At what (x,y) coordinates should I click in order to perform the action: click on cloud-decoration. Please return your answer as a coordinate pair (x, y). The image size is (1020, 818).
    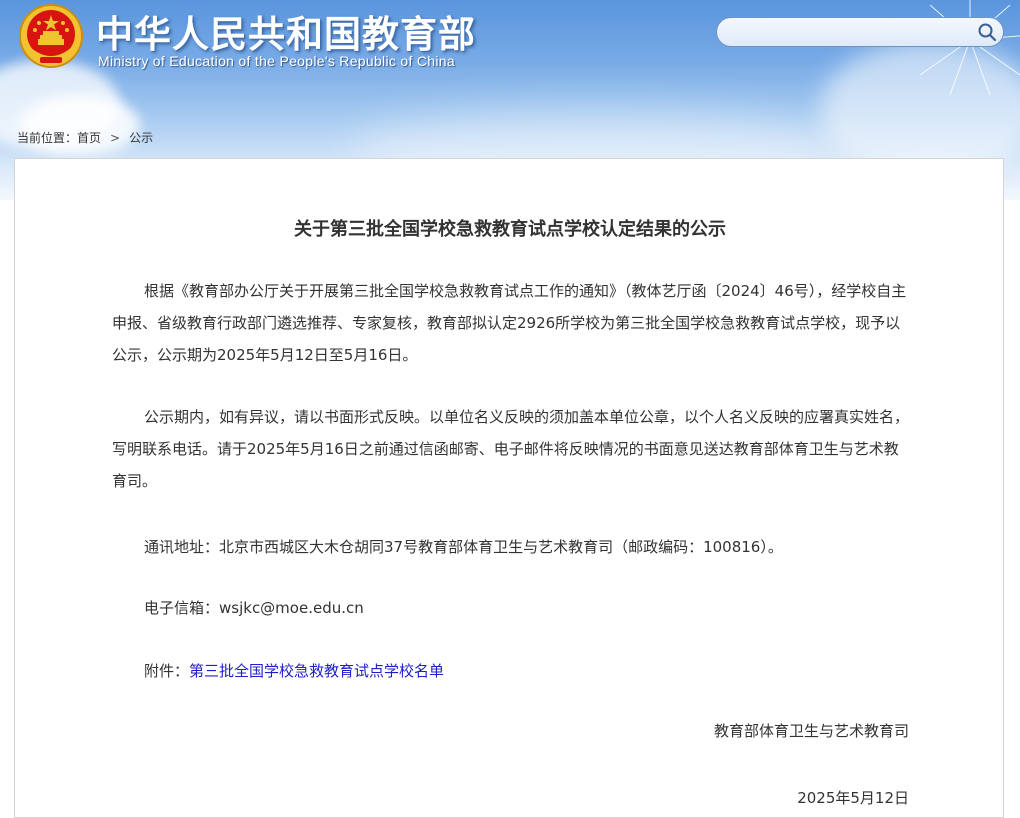
    Looking at the image, I should click on (80, 125).